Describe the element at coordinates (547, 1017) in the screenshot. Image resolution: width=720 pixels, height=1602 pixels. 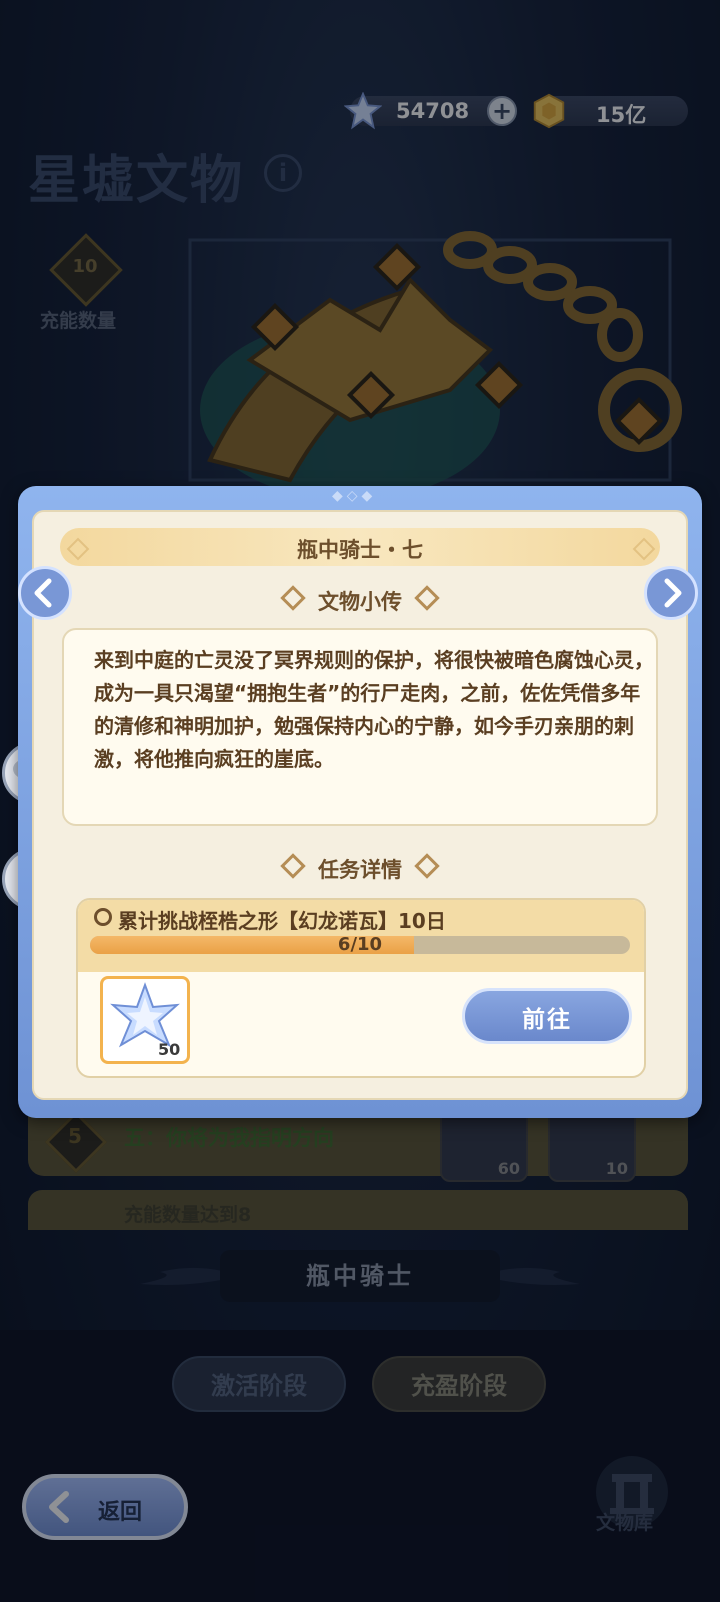
I see `go-button-label: 前往` at that location.